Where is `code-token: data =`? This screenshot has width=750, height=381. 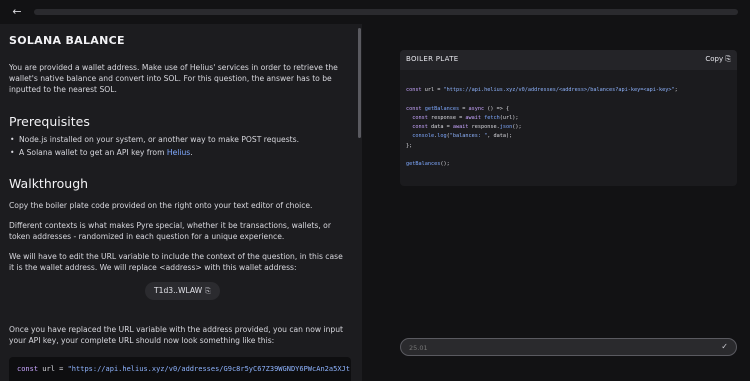
code-token: data = is located at coordinates (440, 127).